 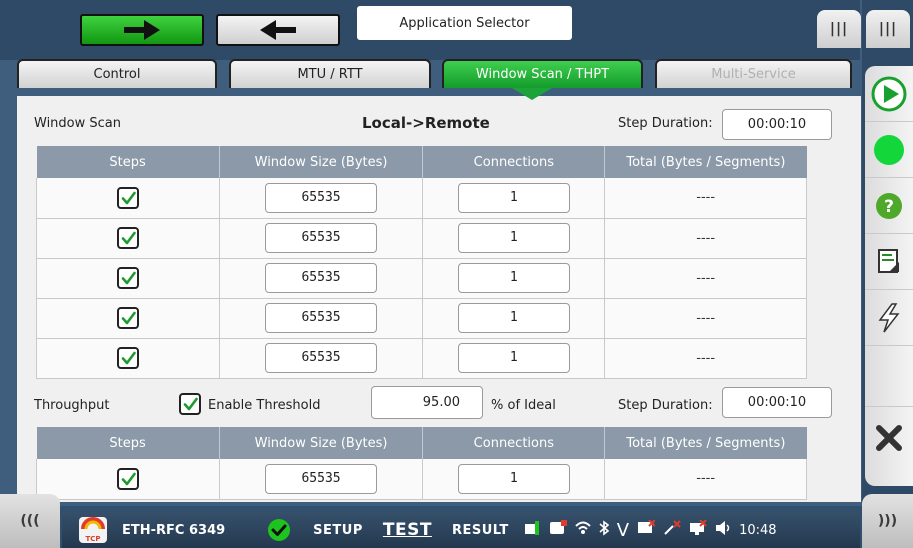 I want to click on mode-setup: SETUP, so click(x=338, y=530).